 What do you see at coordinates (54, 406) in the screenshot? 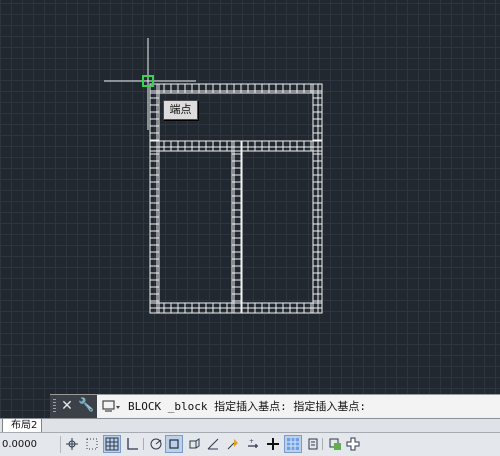
I see `grip-handle` at bounding box center [54, 406].